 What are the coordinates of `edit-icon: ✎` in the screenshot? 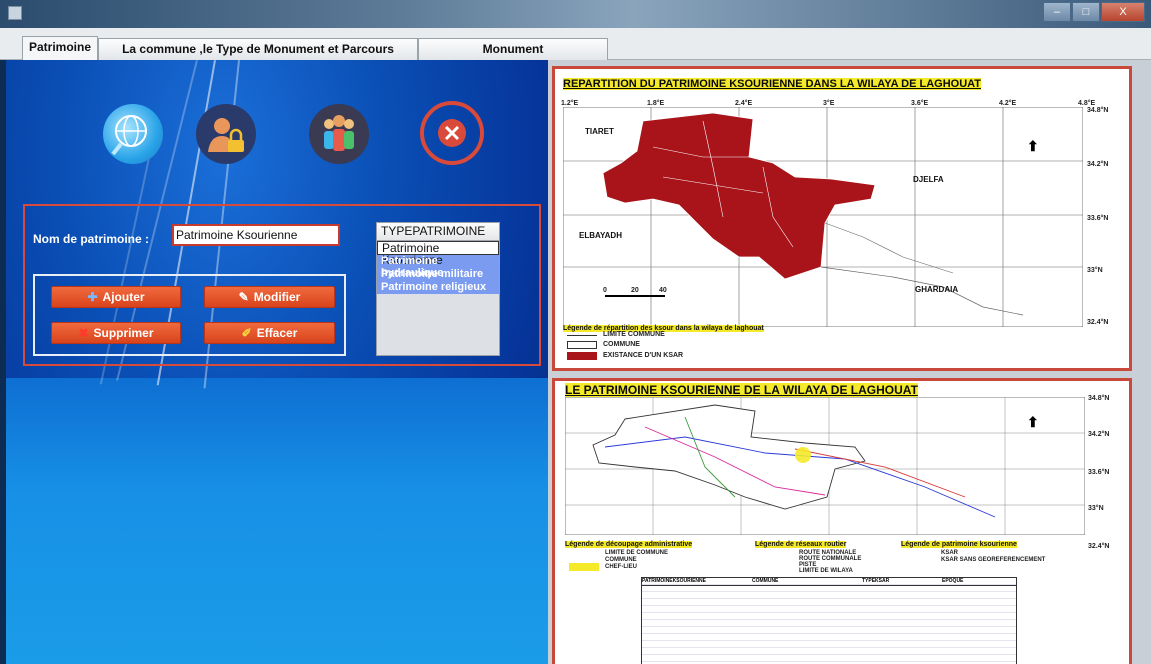 It's located at (243, 297).